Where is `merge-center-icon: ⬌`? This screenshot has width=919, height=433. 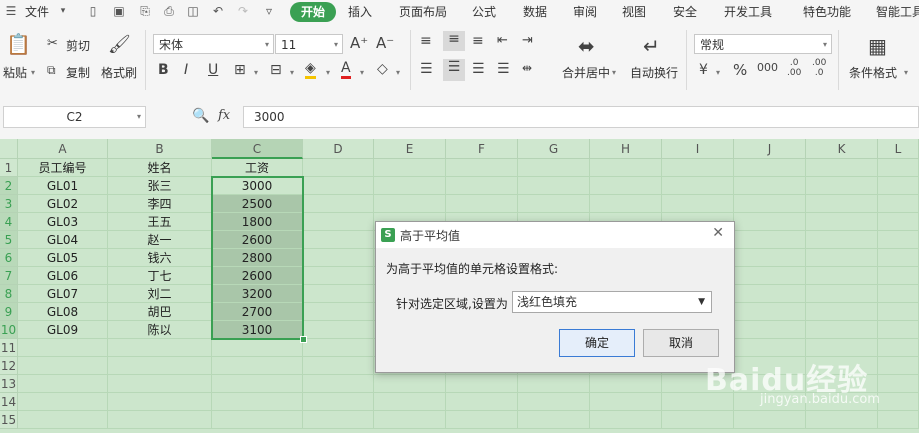
merge-center-icon: ⬌ is located at coordinates (586, 46).